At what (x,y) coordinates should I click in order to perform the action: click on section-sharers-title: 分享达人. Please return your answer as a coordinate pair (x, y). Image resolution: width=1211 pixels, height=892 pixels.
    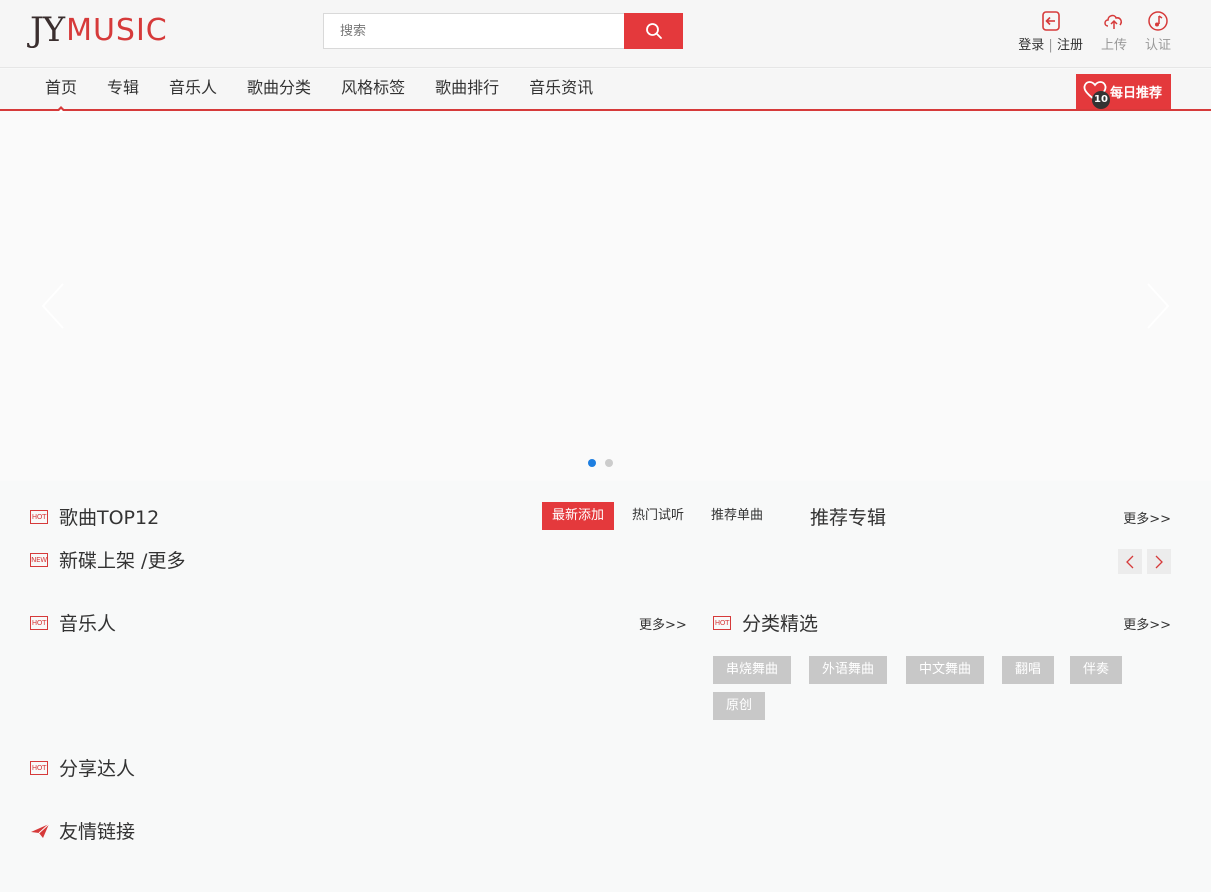
    Looking at the image, I should click on (97, 769).